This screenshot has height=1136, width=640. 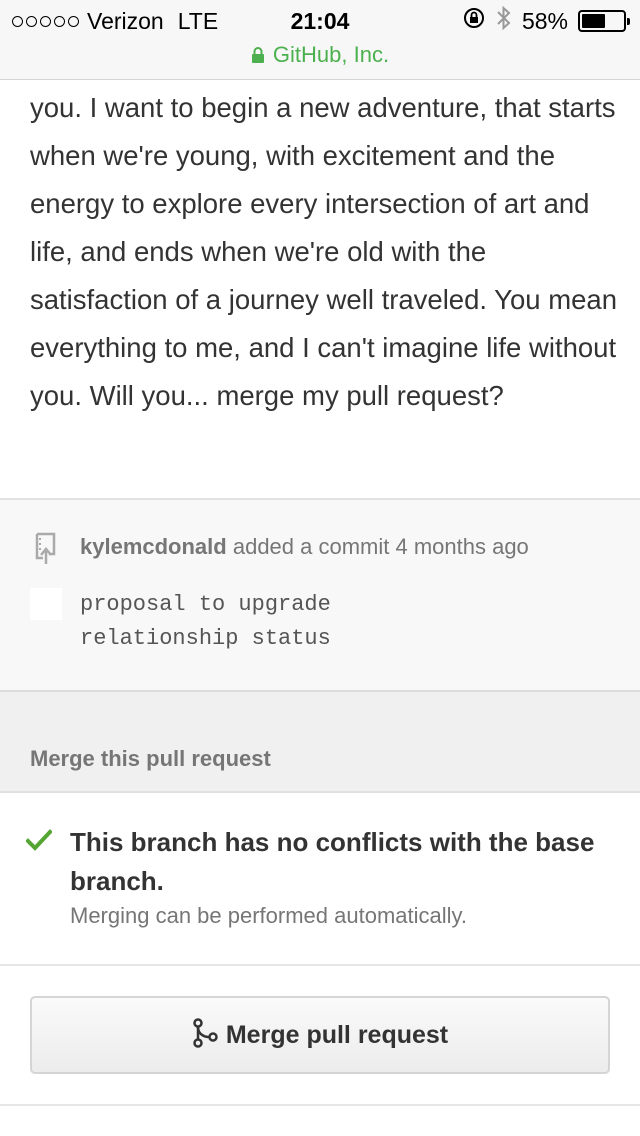 What do you see at coordinates (205, 638) in the screenshot?
I see `commit-message-line: relationship status` at bounding box center [205, 638].